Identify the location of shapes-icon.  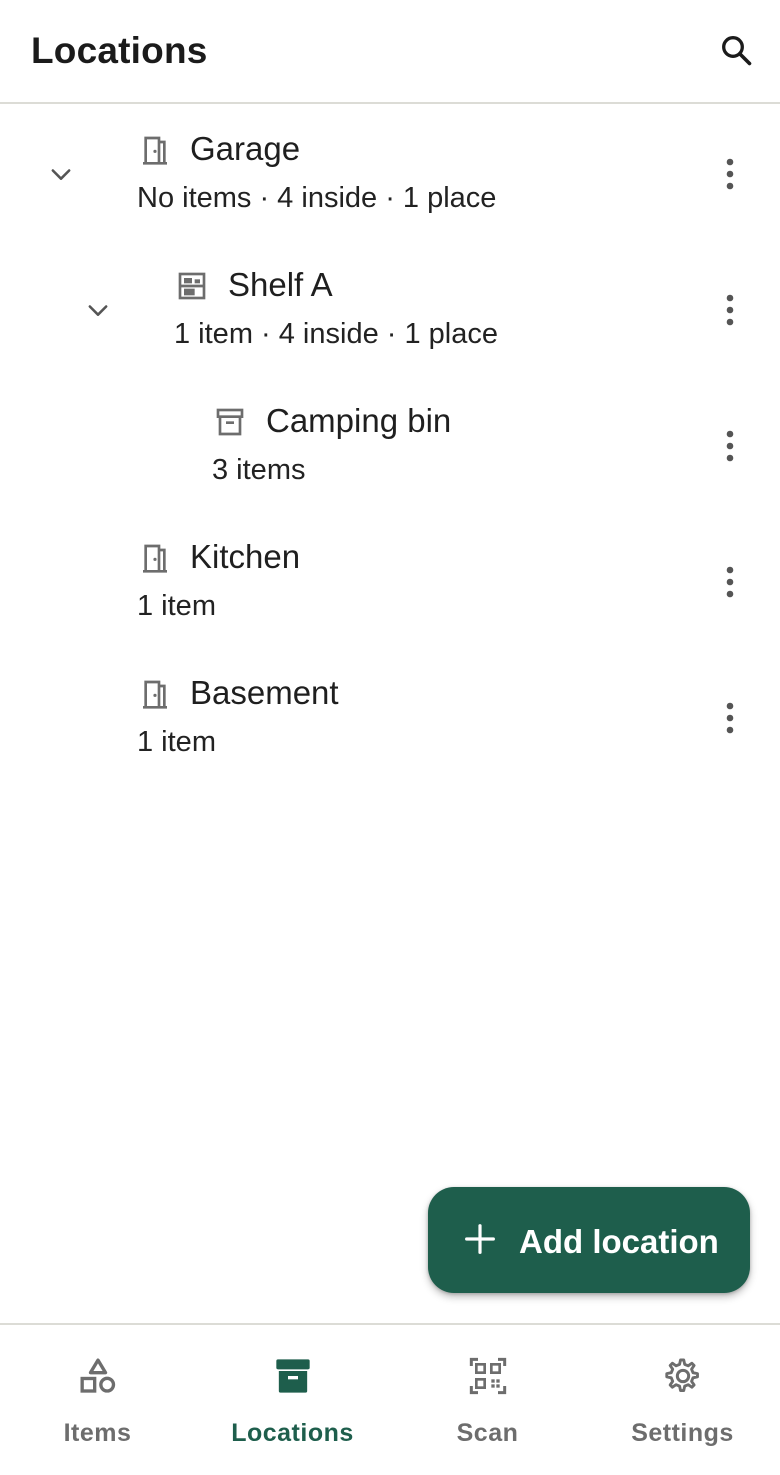
(98, 1376).